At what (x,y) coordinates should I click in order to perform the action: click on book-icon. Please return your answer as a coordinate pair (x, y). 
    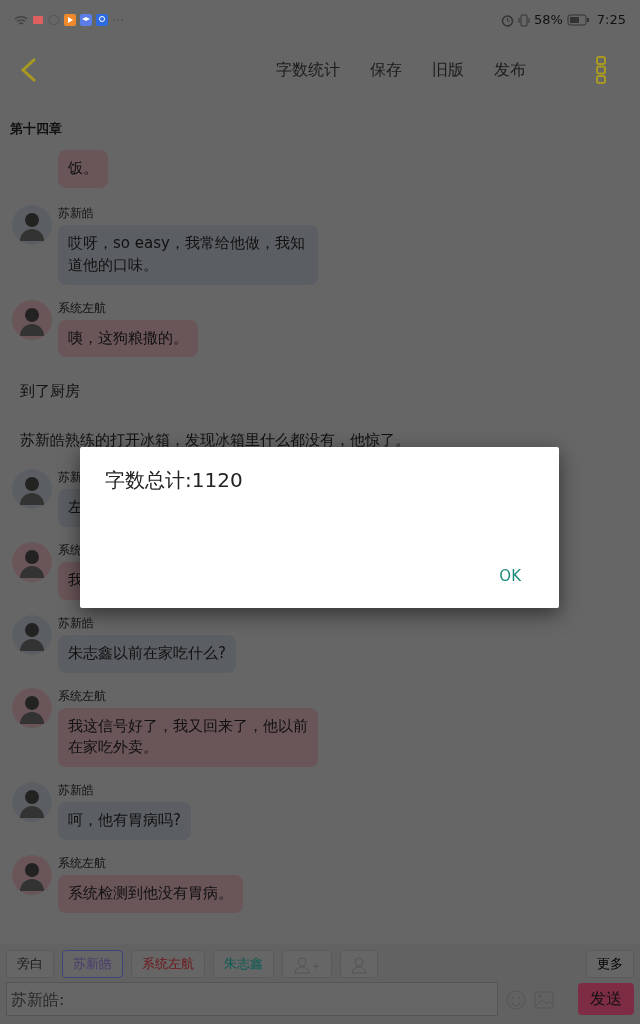
    Looking at the image, I should click on (38, 20).